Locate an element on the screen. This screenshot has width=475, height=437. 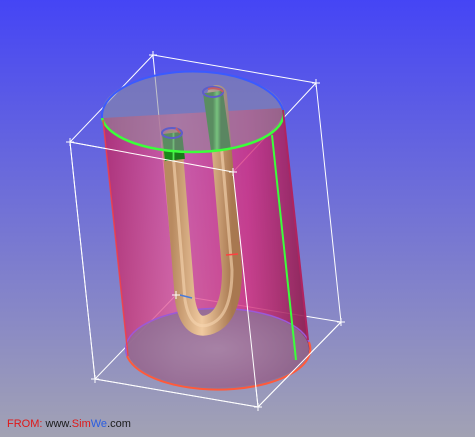
source-watermark: FROM: www.SimWe.com is located at coordinates (69, 424).